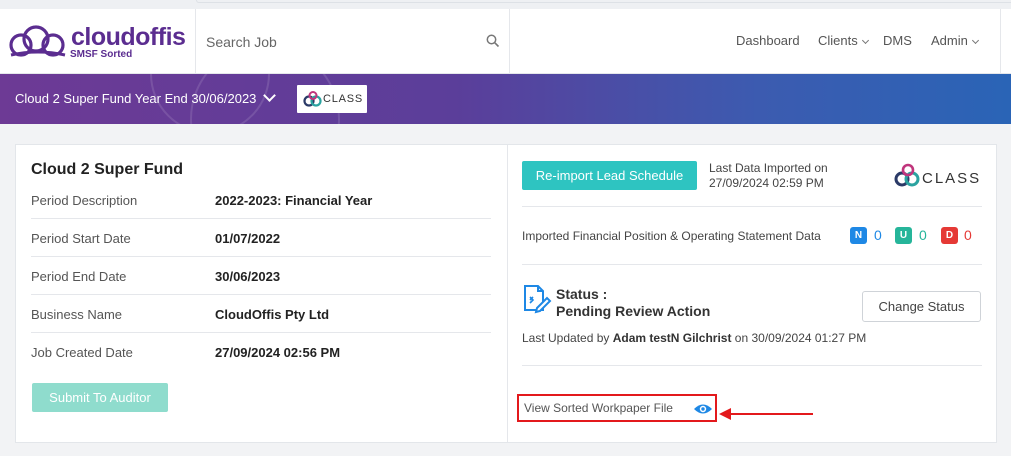 This screenshot has width=1011, height=456. I want to click on logo-subtext: SMSF Sorted, so click(101, 54).